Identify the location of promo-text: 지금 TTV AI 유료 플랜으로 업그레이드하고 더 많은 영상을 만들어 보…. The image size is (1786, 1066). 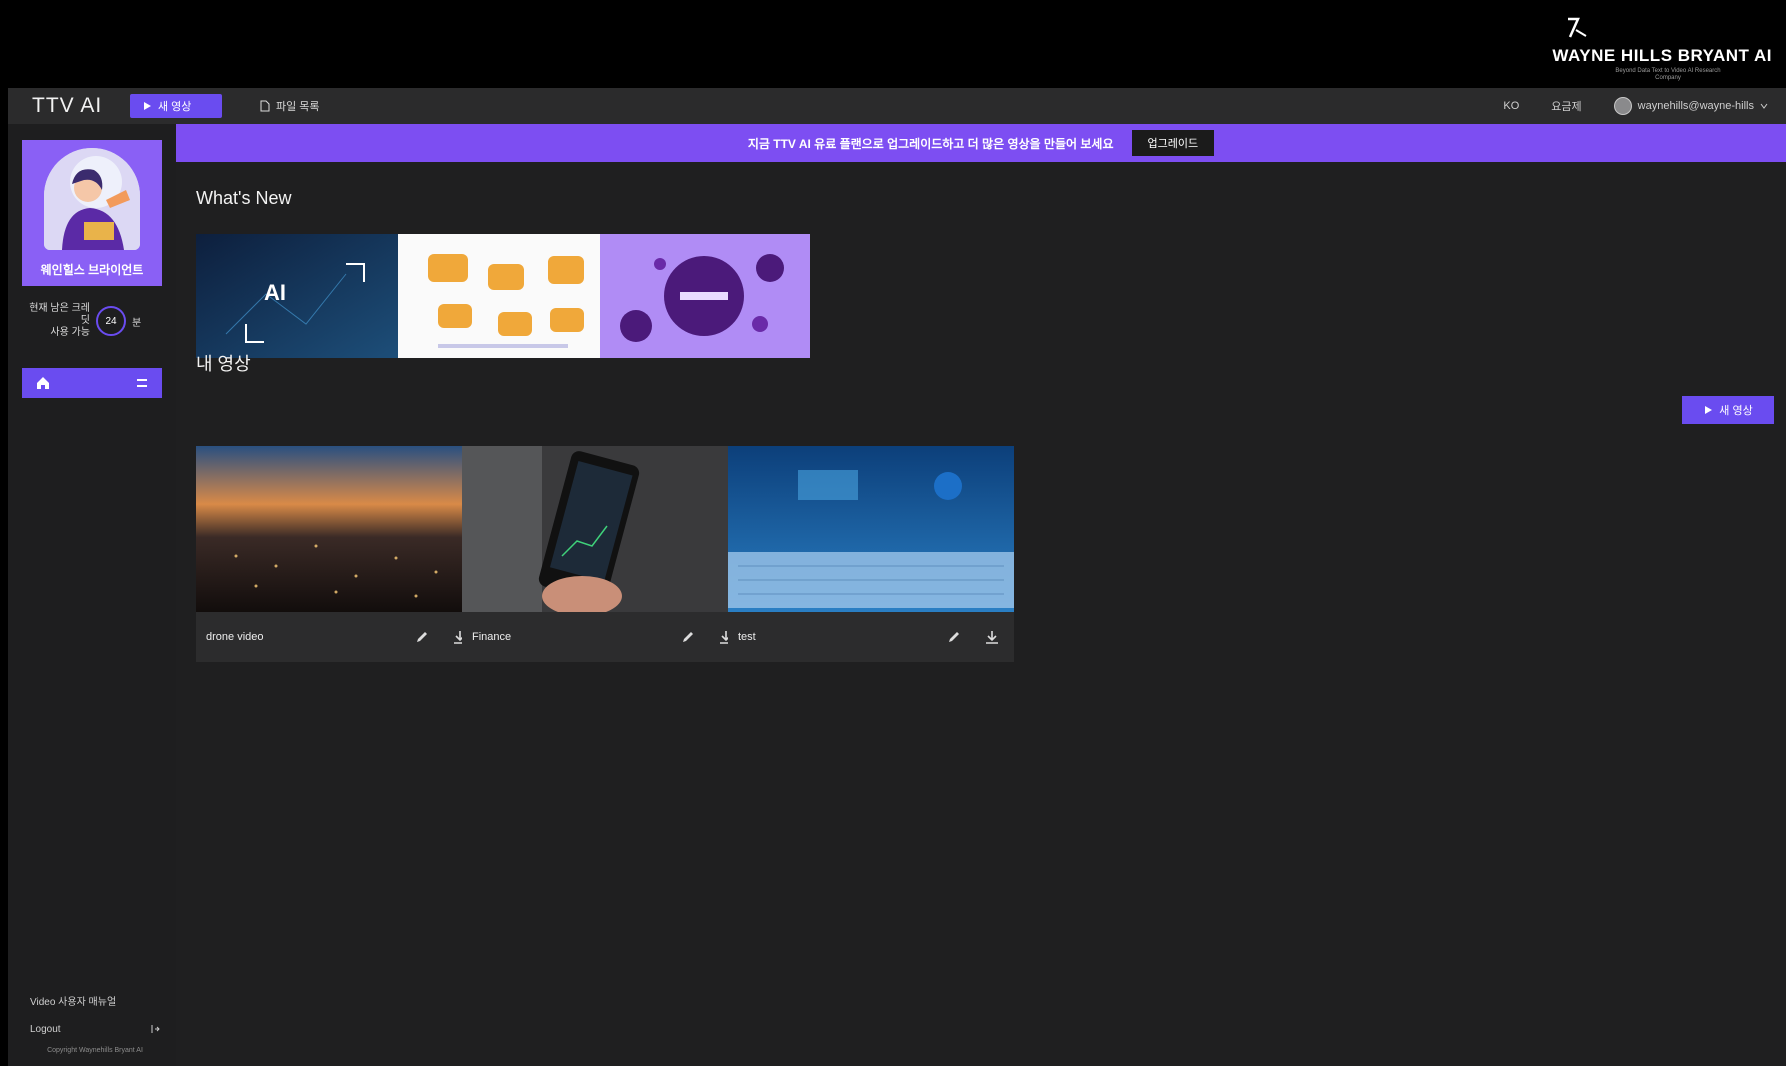
(930, 143).